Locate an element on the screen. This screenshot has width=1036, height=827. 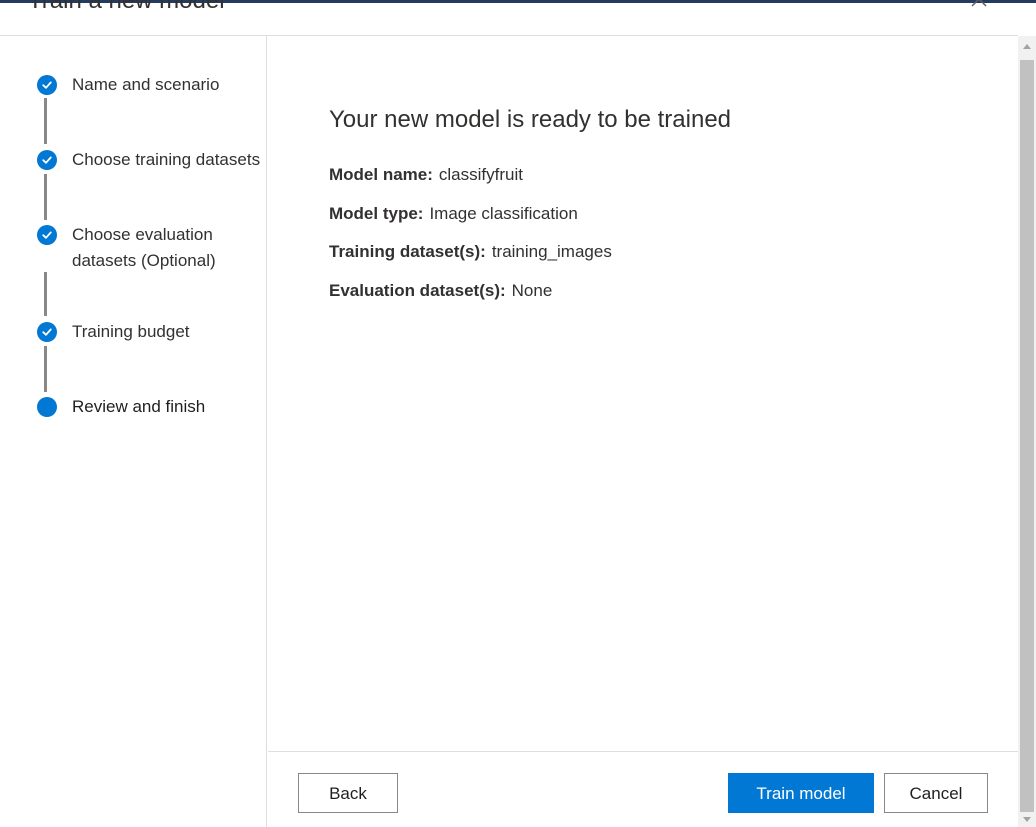
dialog-title: Train a new model is located at coordinates (126, 7).